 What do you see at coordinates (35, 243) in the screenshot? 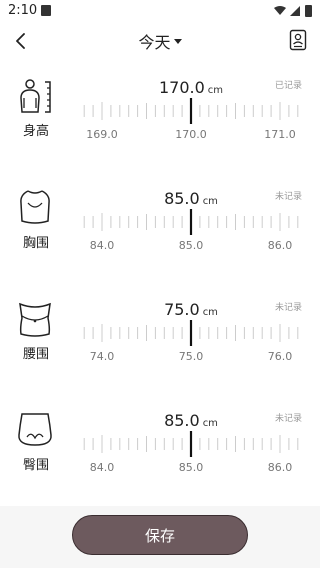
I see `row-label: 胸围` at bounding box center [35, 243].